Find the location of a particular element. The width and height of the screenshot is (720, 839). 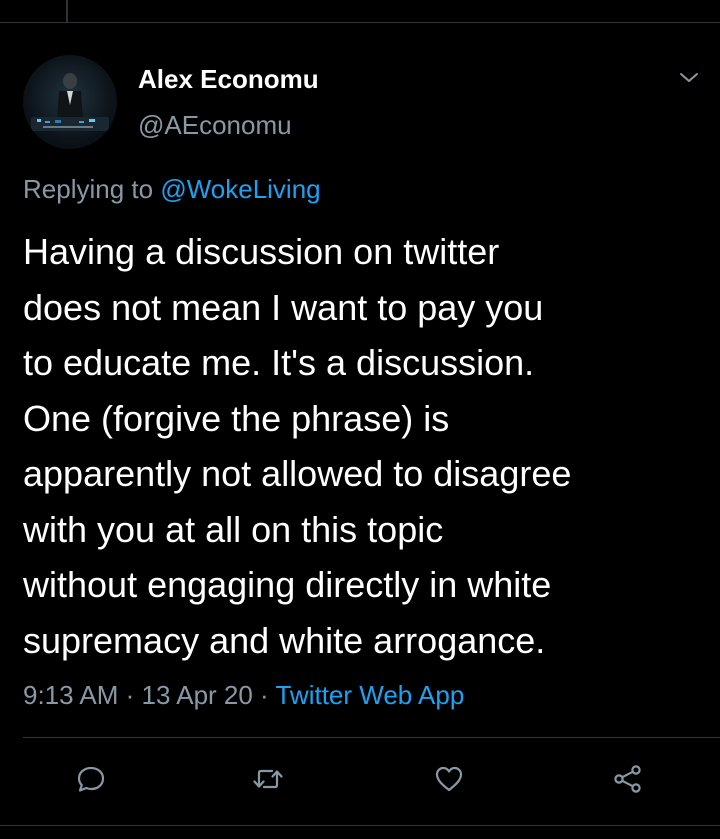

avatar-photo is located at coordinates (70, 102).